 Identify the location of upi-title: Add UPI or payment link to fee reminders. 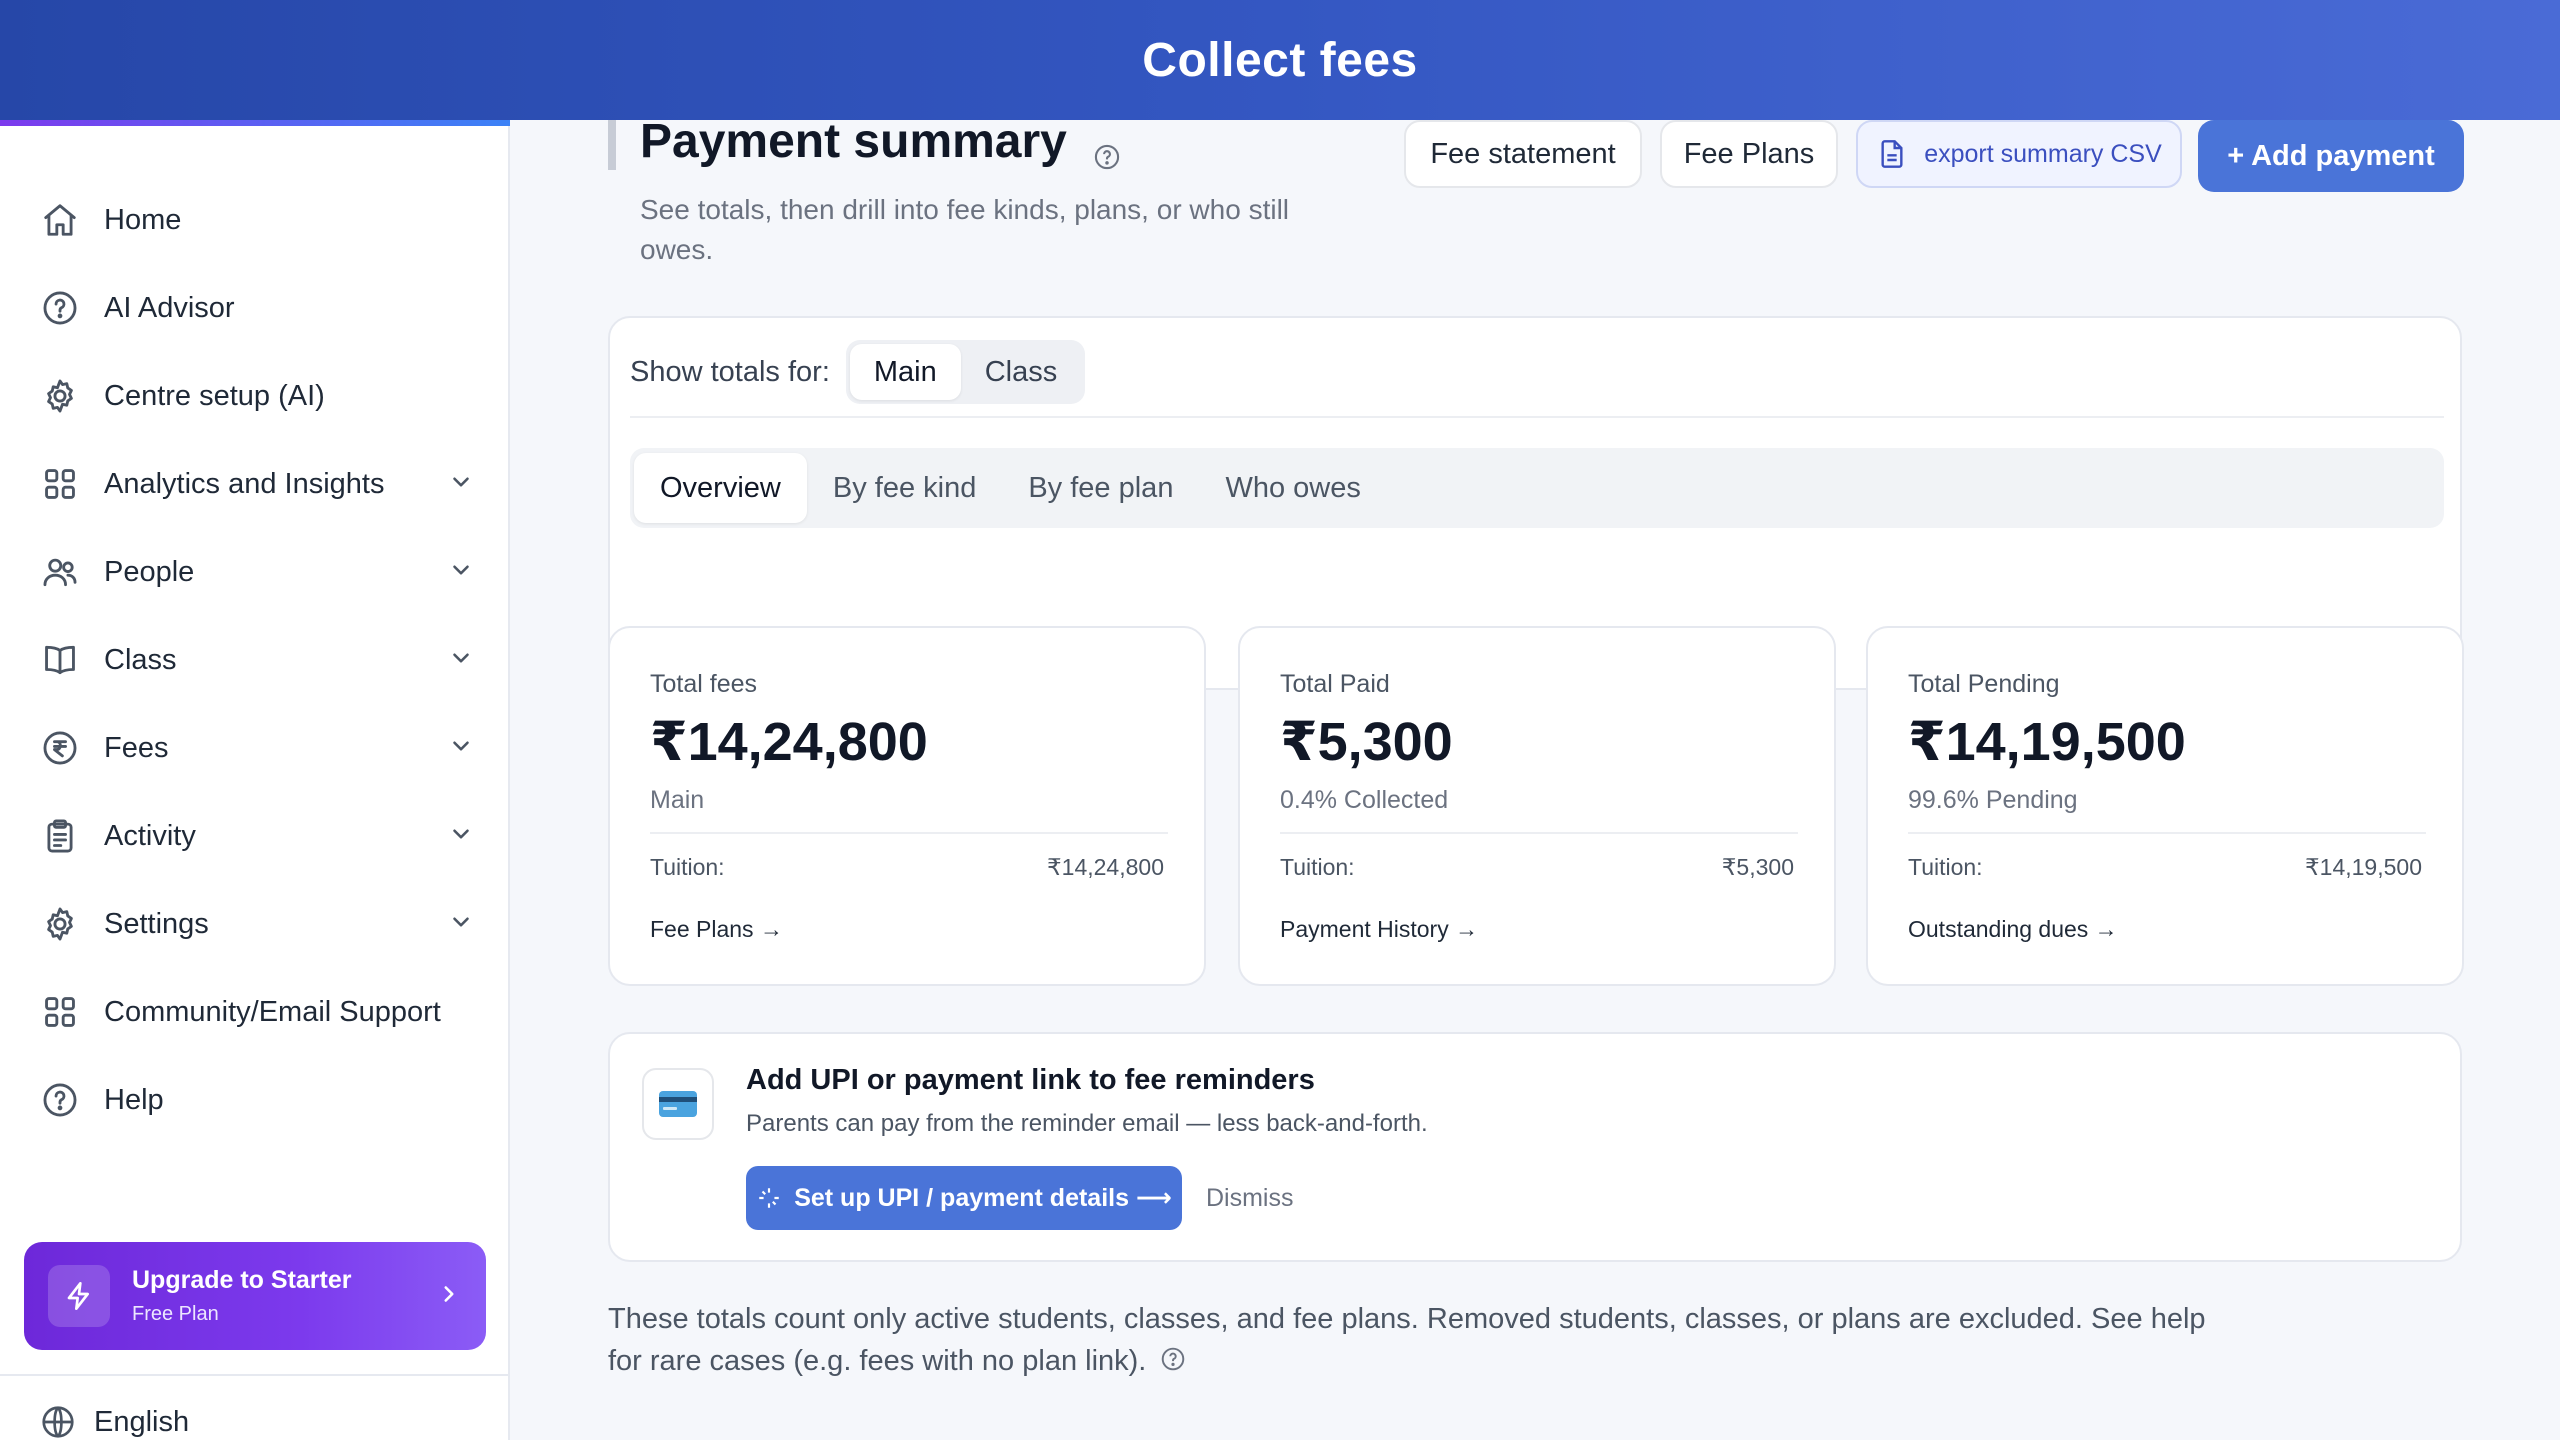
(1030, 1080).